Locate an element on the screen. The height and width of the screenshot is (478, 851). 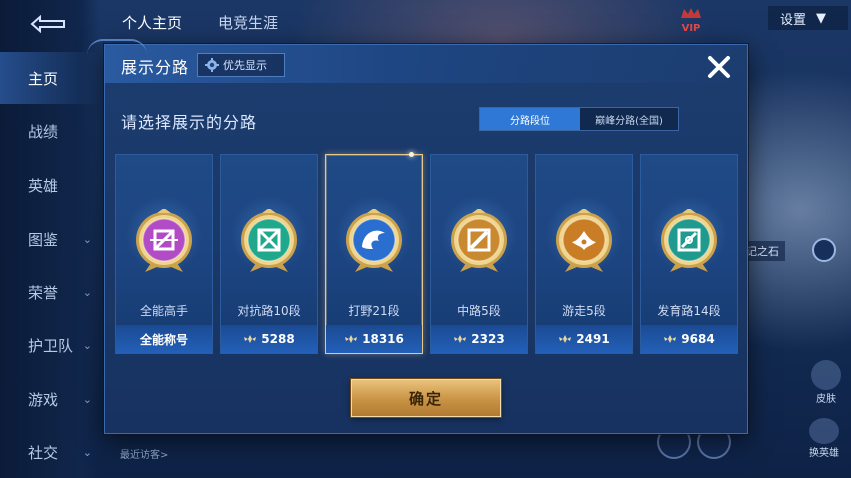
lane-rank-label: 中路5段 is located at coordinates (479, 311).